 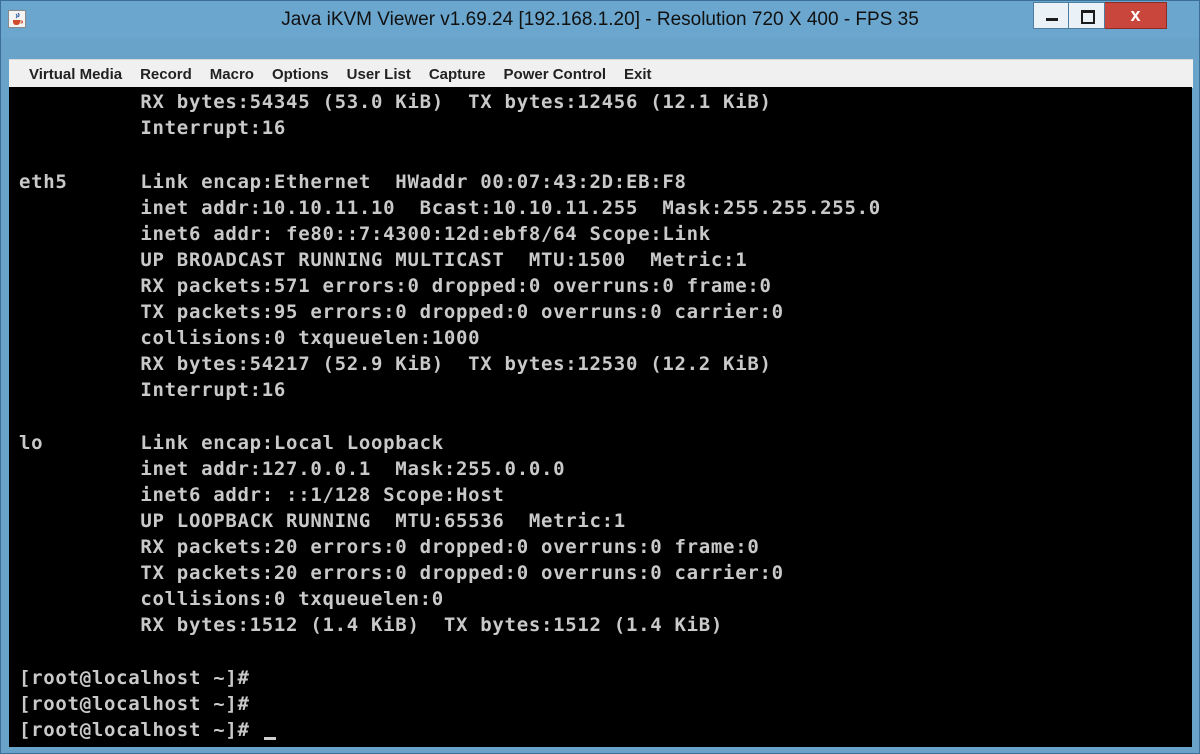 I want to click on text-cursor, so click(x=269, y=738).